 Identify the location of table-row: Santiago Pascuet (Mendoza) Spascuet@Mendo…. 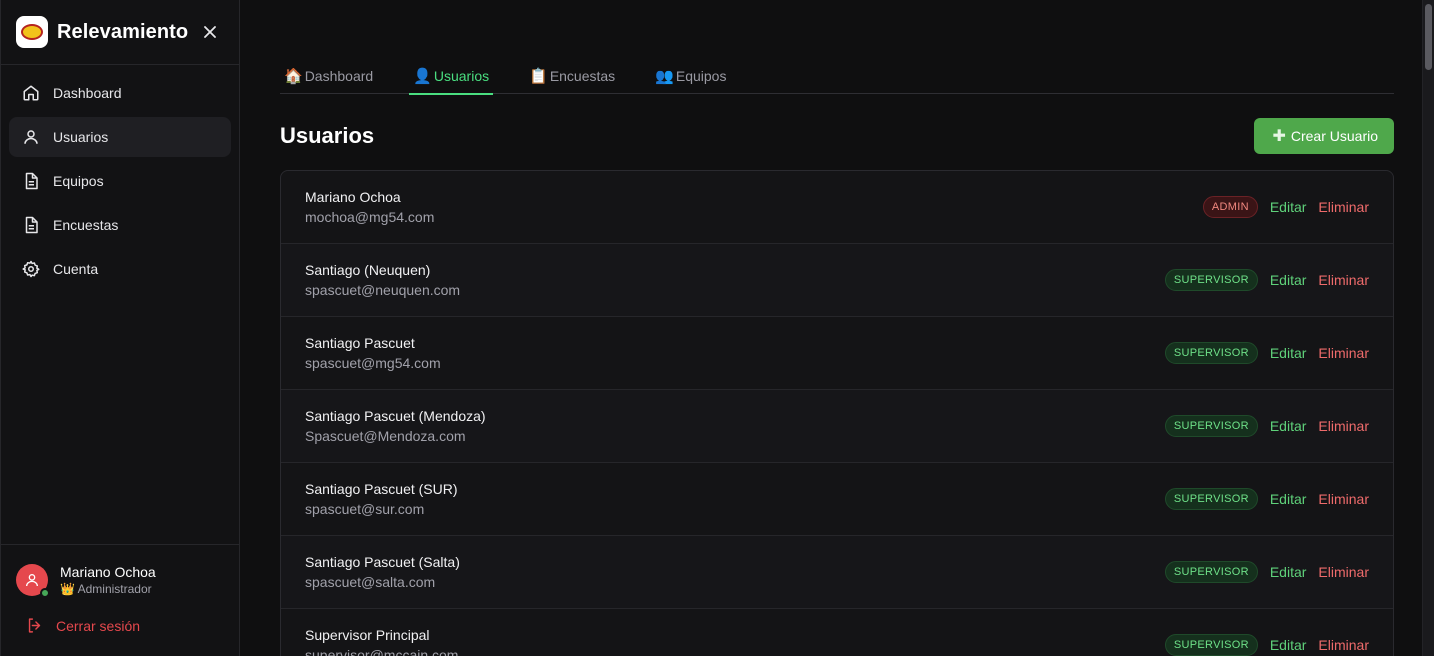
(837, 426).